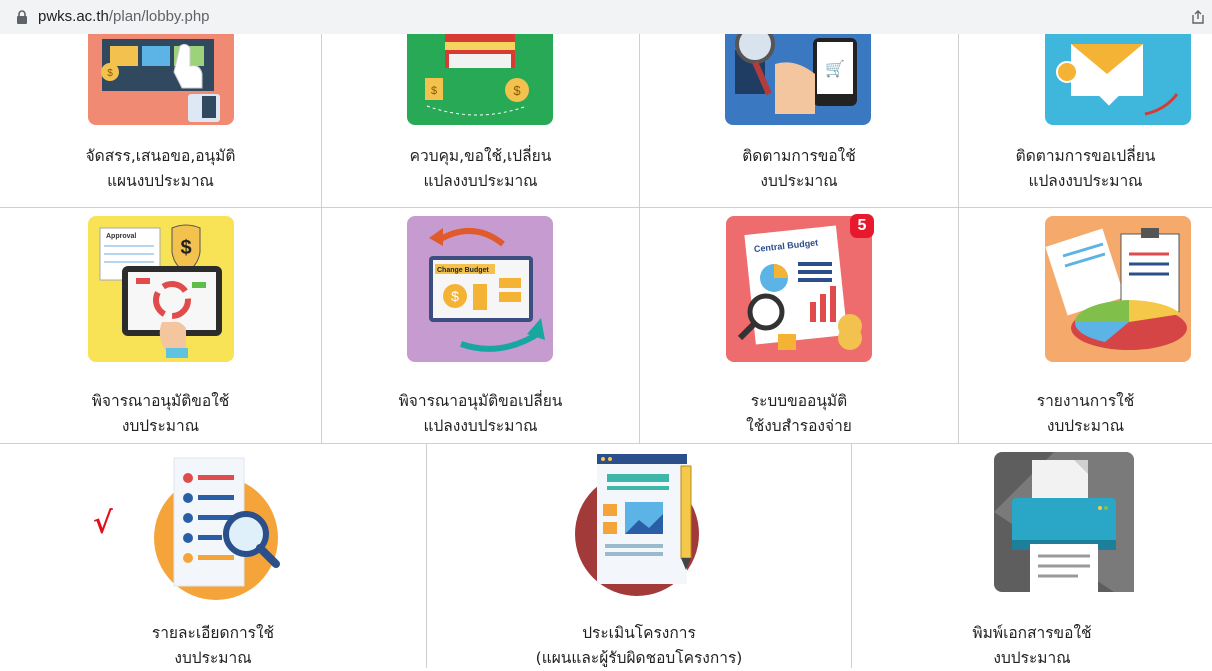 The width and height of the screenshot is (1212, 671). What do you see at coordinates (217, 528) in the screenshot?
I see `detail-search-icon` at bounding box center [217, 528].